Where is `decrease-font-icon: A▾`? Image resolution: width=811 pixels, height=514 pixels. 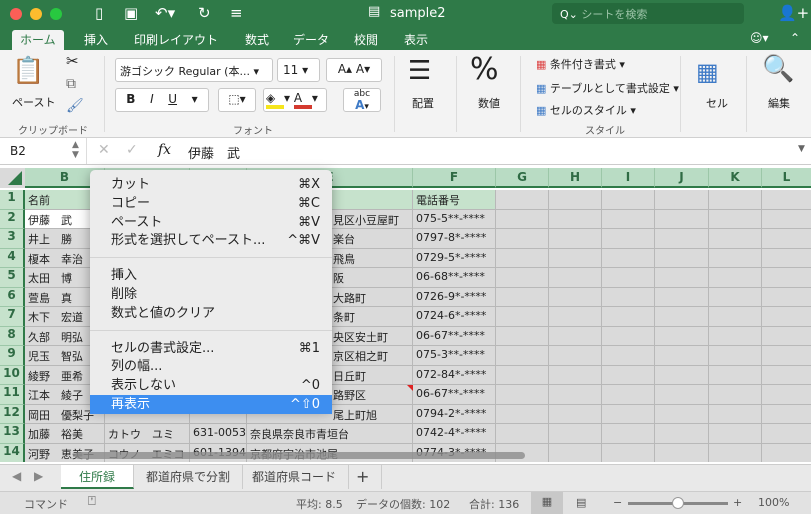 decrease-font-icon: A▾ is located at coordinates (363, 69).